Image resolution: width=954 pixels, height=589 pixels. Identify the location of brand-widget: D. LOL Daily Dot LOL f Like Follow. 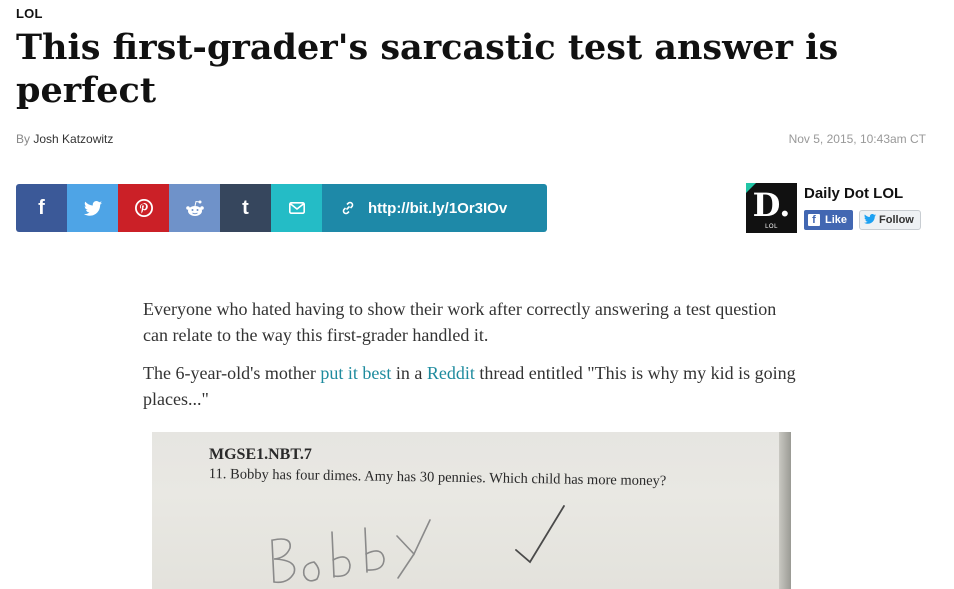
(841, 209).